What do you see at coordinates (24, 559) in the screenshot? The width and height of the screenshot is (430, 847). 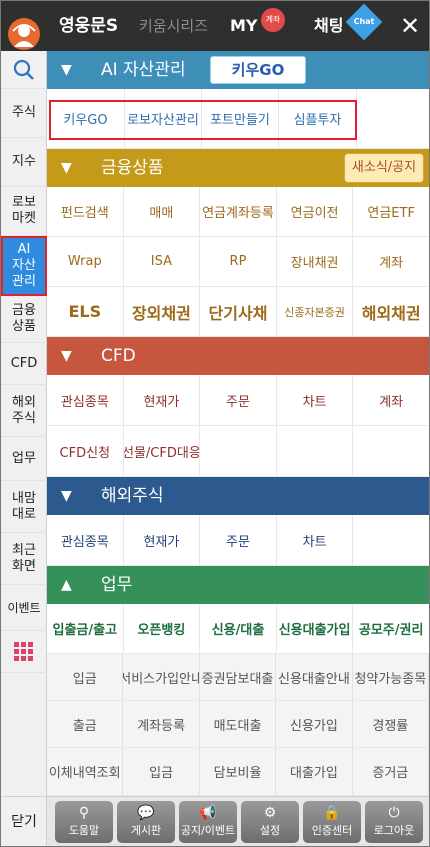 I see `sidebar-item-recent: 최근 화면` at bounding box center [24, 559].